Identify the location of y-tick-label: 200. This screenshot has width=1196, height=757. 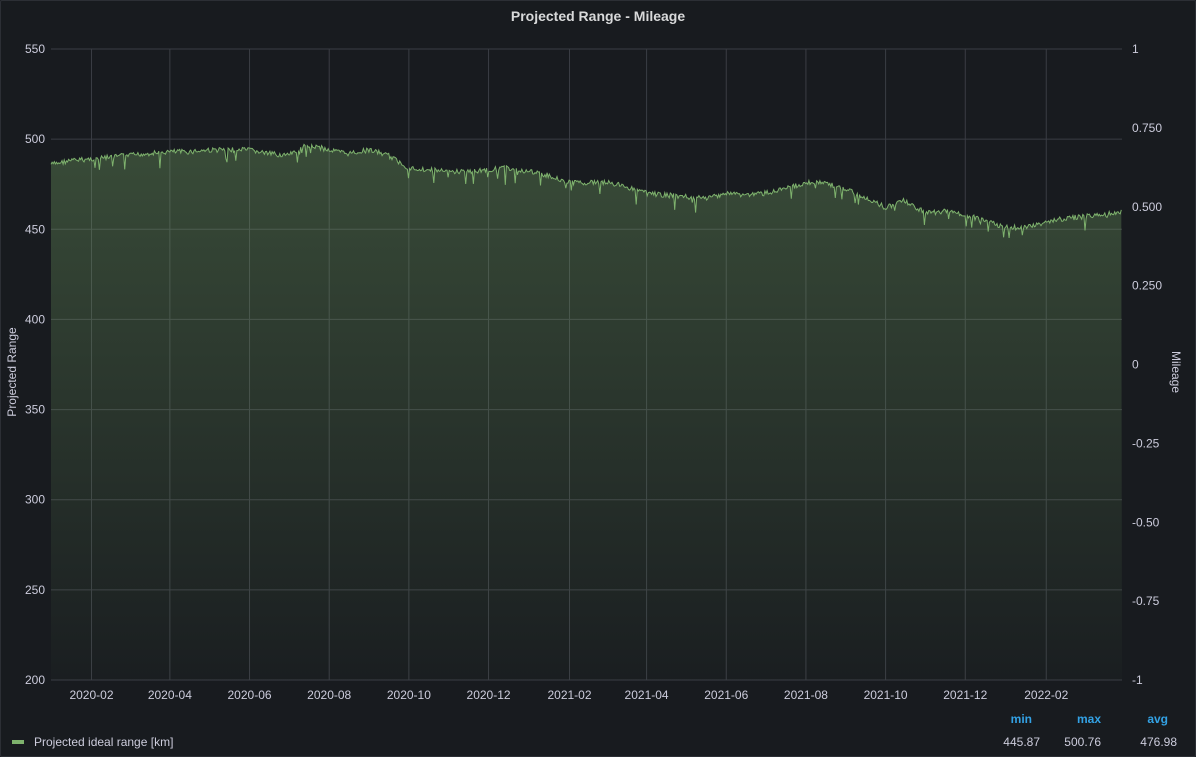
(35, 680).